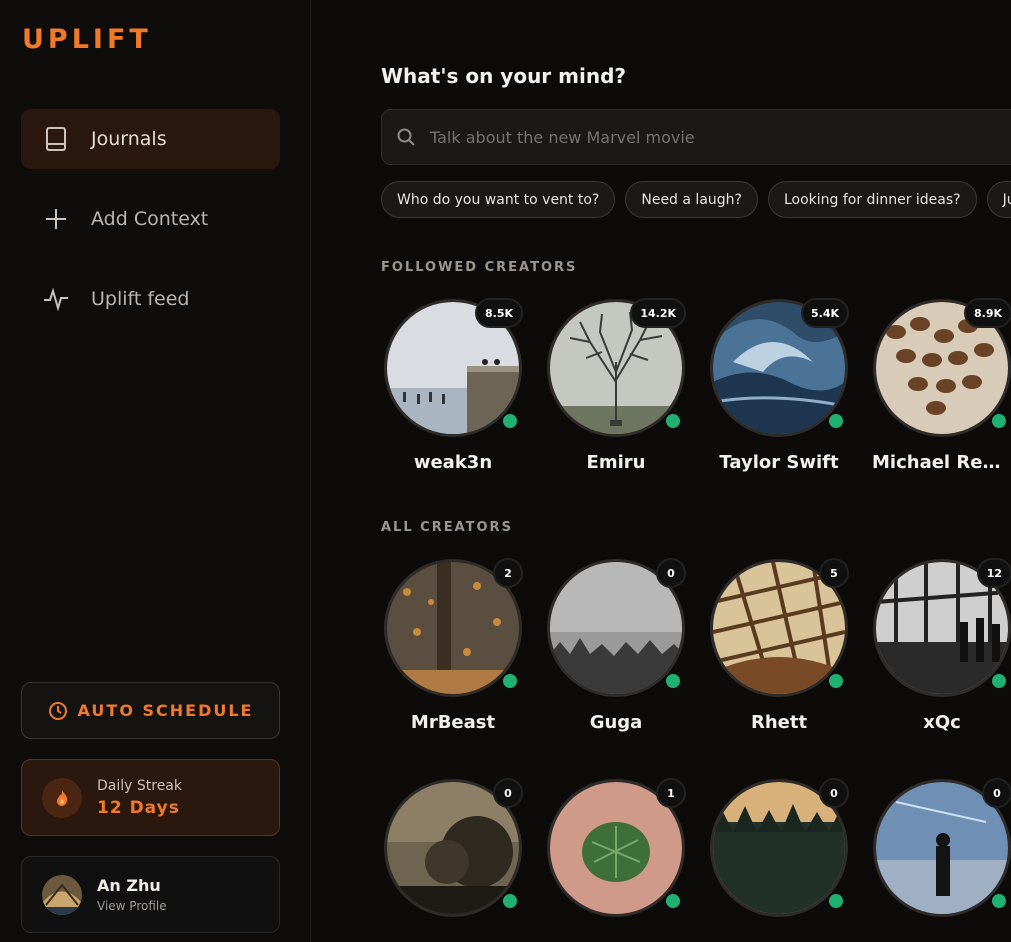 Image resolution: width=1011 pixels, height=942 pixels. I want to click on sidebar-item-uplift-feed: Uplift feed, so click(150, 299).